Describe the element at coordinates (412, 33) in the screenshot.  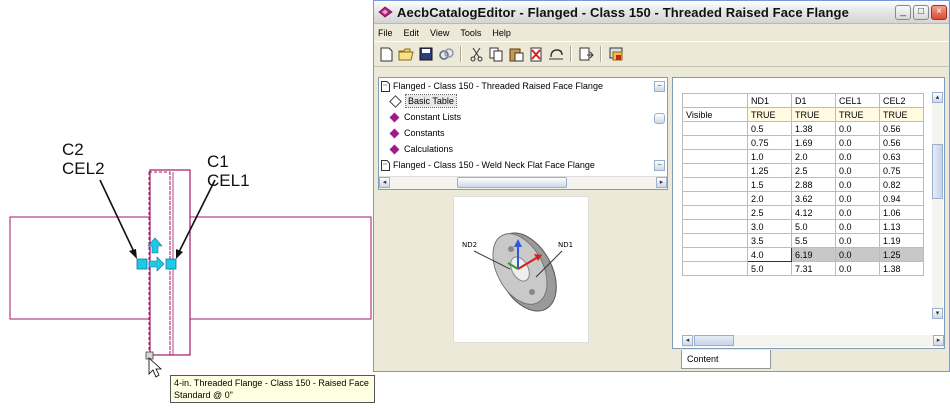
I see `menu-edit: Edit` at that location.